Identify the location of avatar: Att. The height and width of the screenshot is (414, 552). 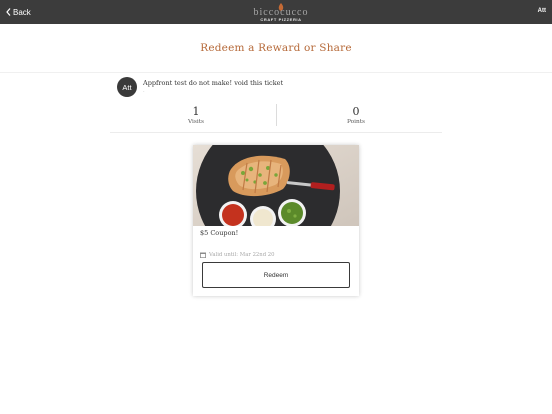
(127, 87).